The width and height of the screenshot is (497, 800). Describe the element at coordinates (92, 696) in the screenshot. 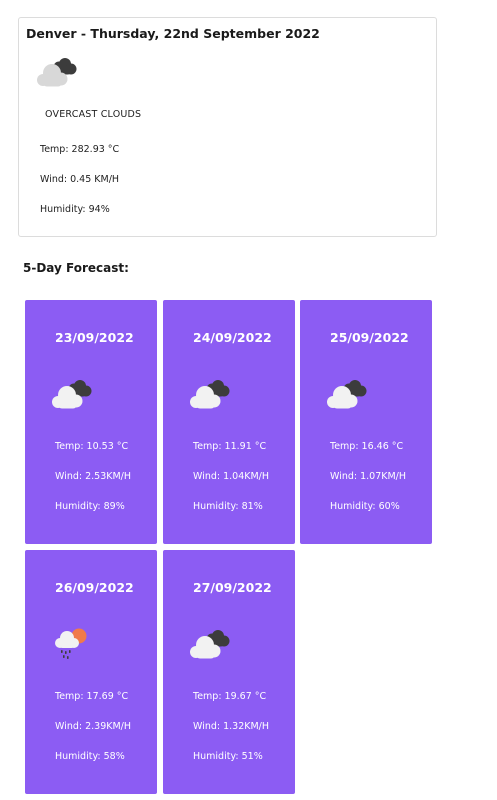

I see `forecast-temp: Temp: 17.69 °C` at that location.